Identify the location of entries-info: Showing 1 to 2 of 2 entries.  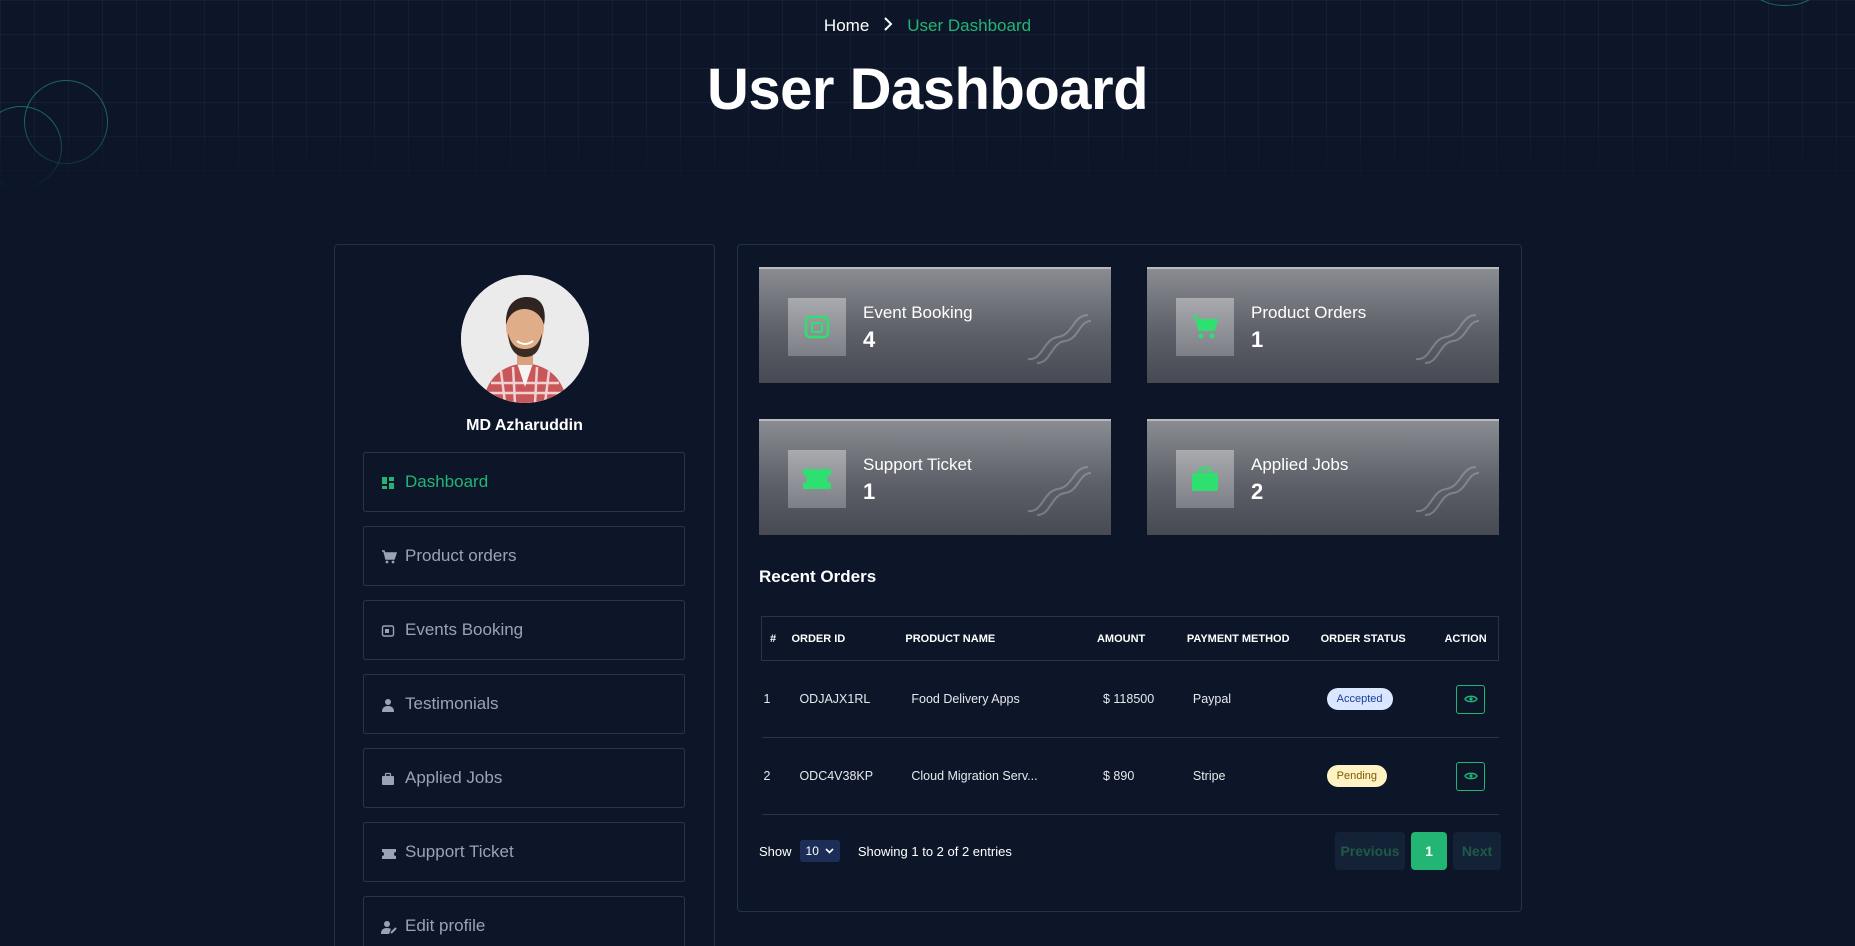
(934, 851).